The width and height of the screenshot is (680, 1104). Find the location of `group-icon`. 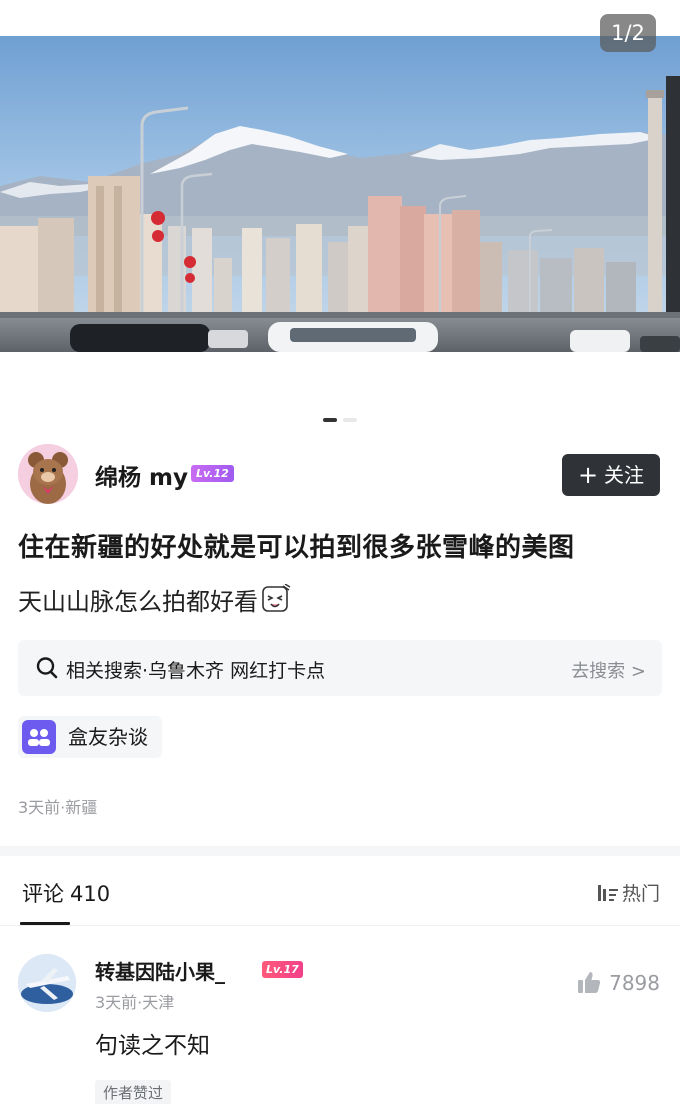

group-icon is located at coordinates (39, 737).